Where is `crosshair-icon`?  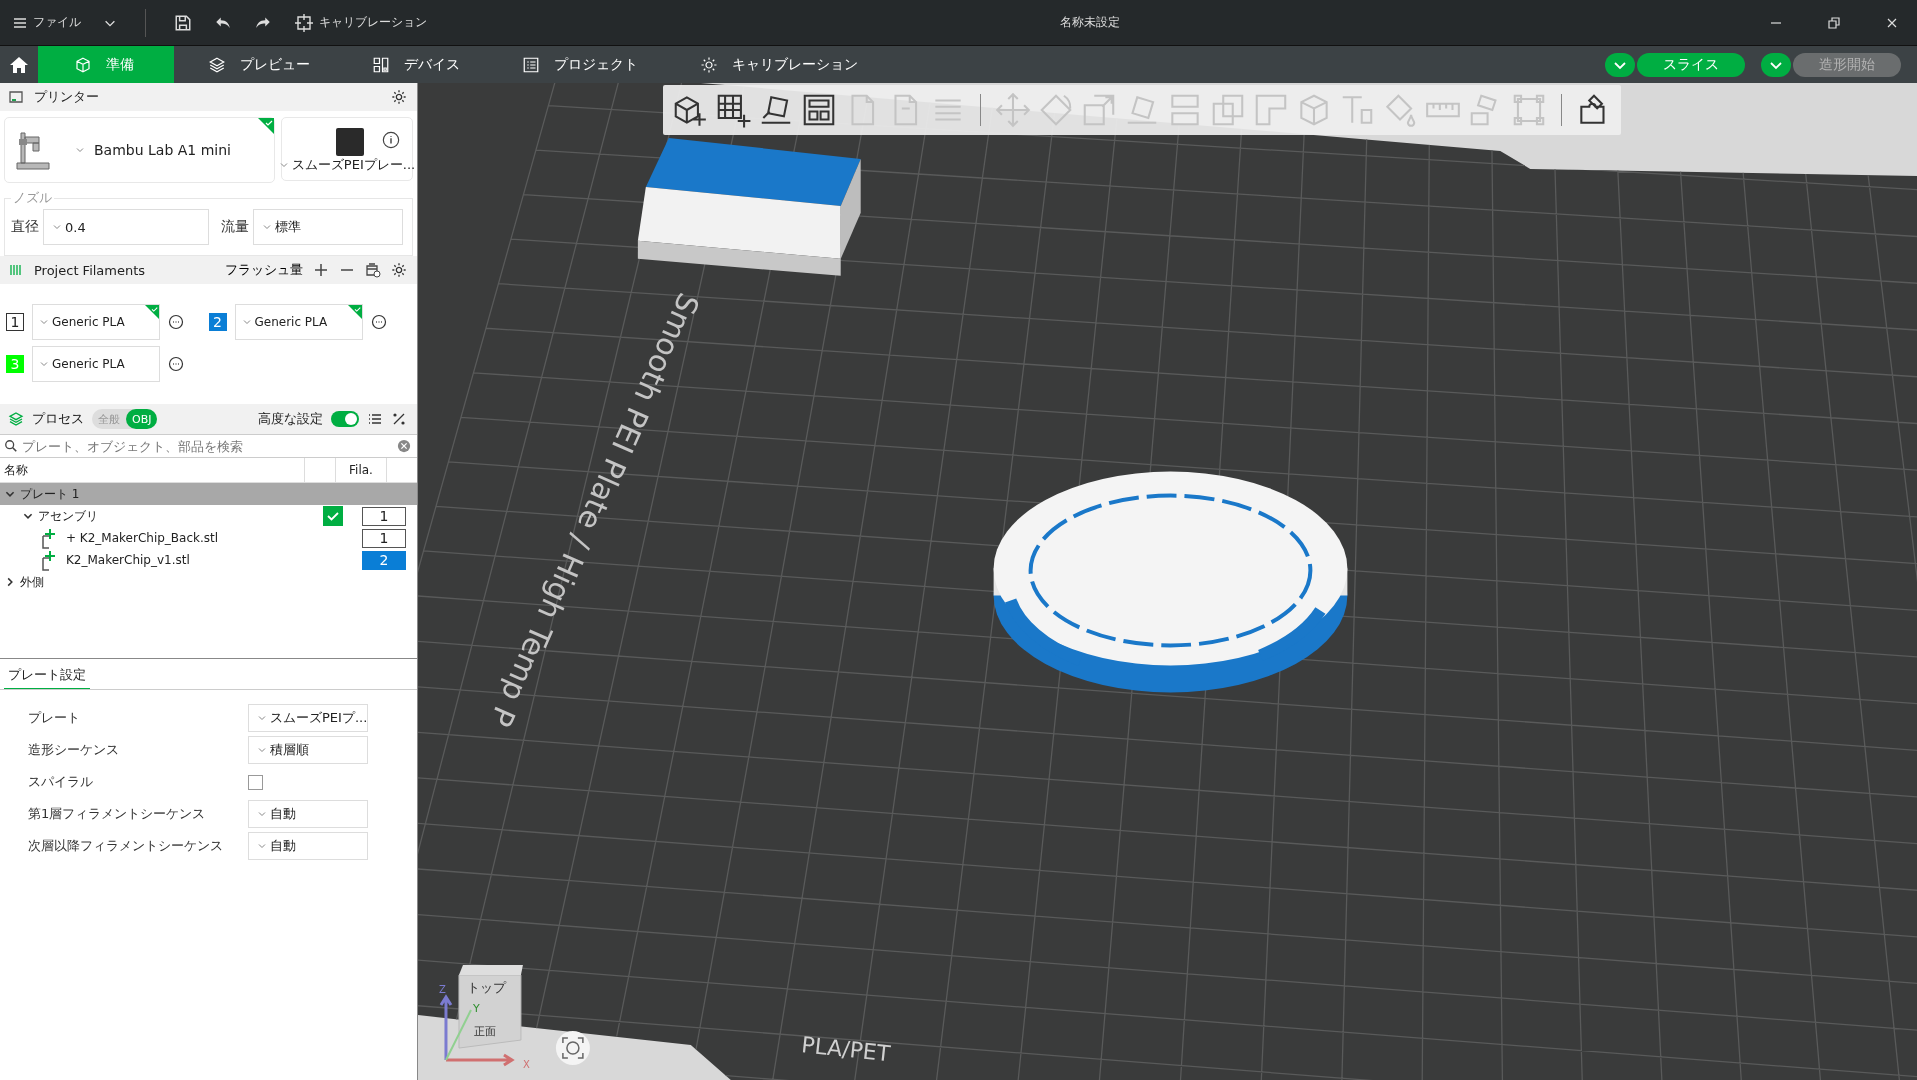 crosshair-icon is located at coordinates (304, 22).